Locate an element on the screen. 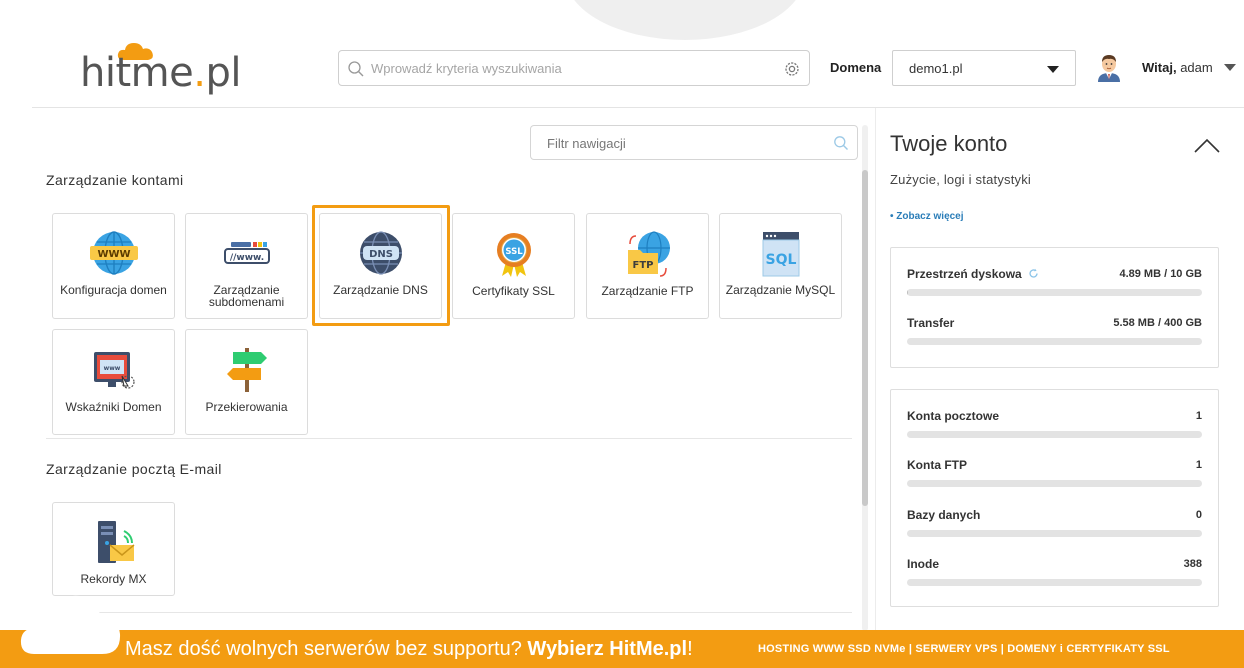  selection-highlight is located at coordinates (381, 265).